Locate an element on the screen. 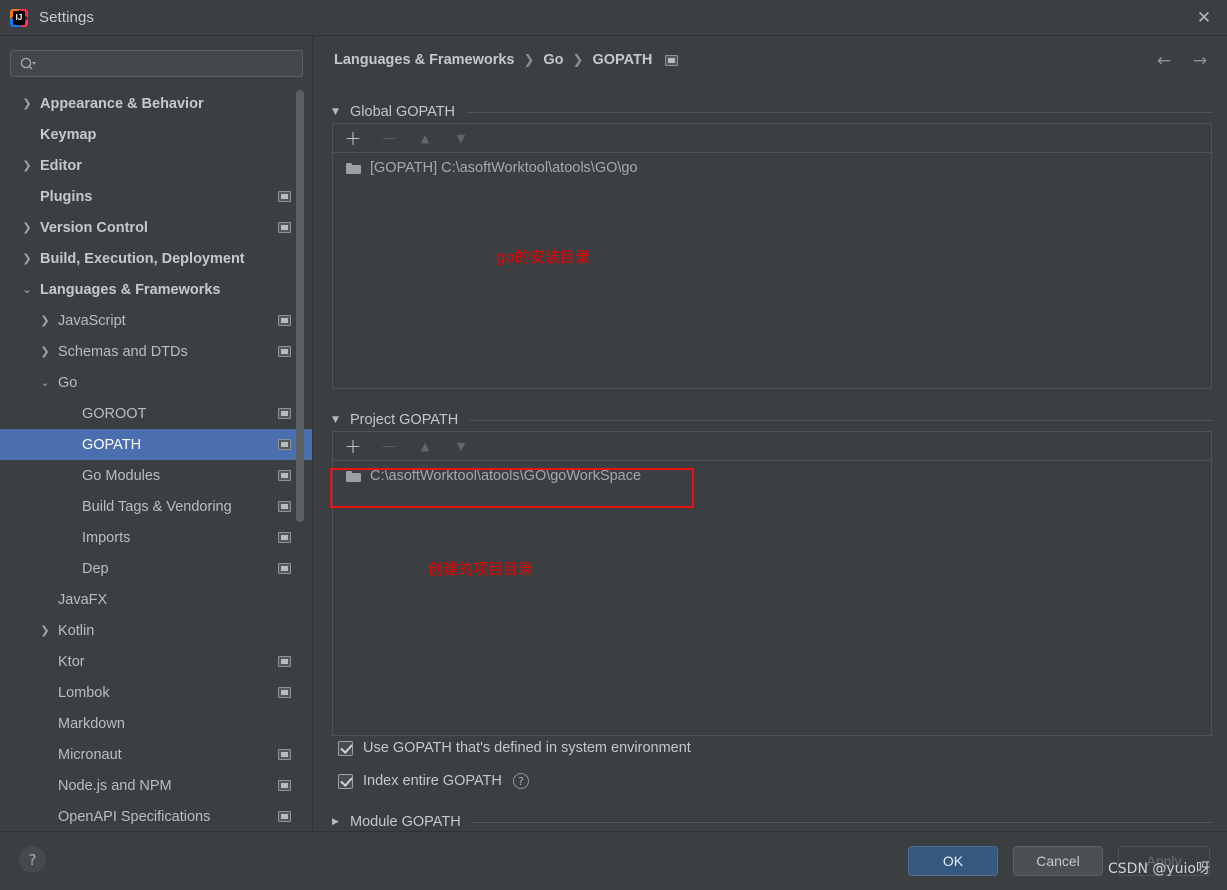  sidebar-item-dep: ❯Dep is located at coordinates (156, 568).